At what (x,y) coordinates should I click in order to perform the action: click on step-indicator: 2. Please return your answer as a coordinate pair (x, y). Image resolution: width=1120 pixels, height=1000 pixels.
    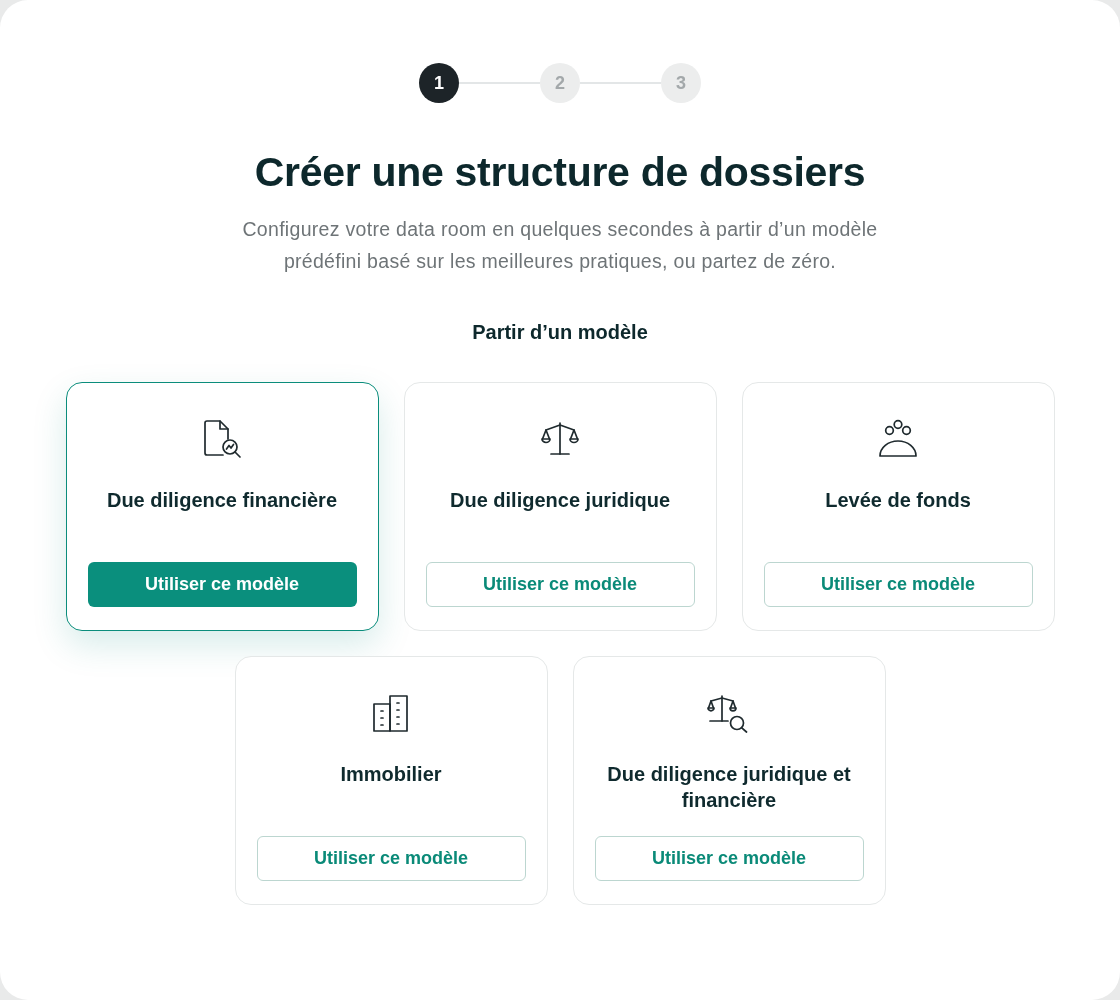
    Looking at the image, I should click on (560, 83).